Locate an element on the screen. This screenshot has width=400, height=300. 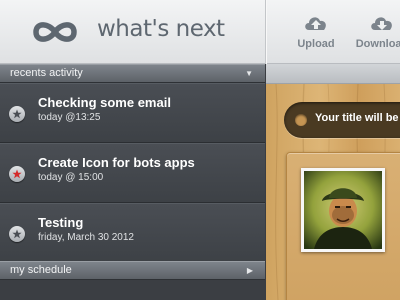
app-title: what's next is located at coordinates (161, 29).